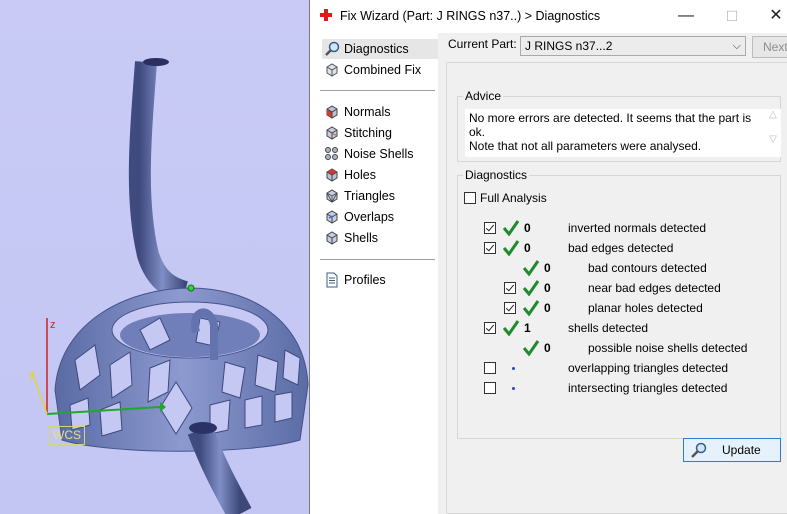 Image resolution: width=787 pixels, height=514 pixels. What do you see at coordinates (510, 288) in the screenshot?
I see `near-bad-edges-checkbox` at bounding box center [510, 288].